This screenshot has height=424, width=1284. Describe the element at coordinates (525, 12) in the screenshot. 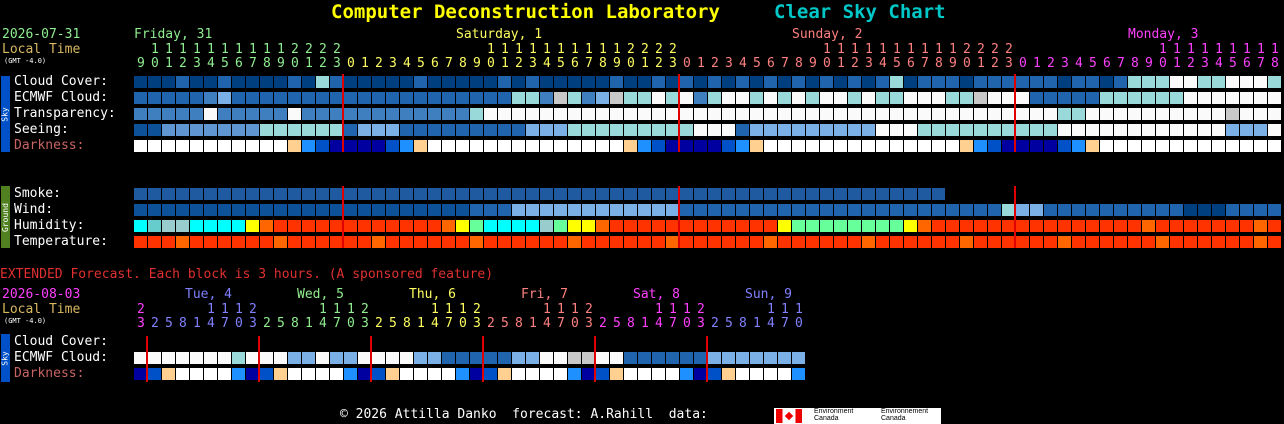

I see `site-title: Computer Deconstruction Laboratory` at that location.